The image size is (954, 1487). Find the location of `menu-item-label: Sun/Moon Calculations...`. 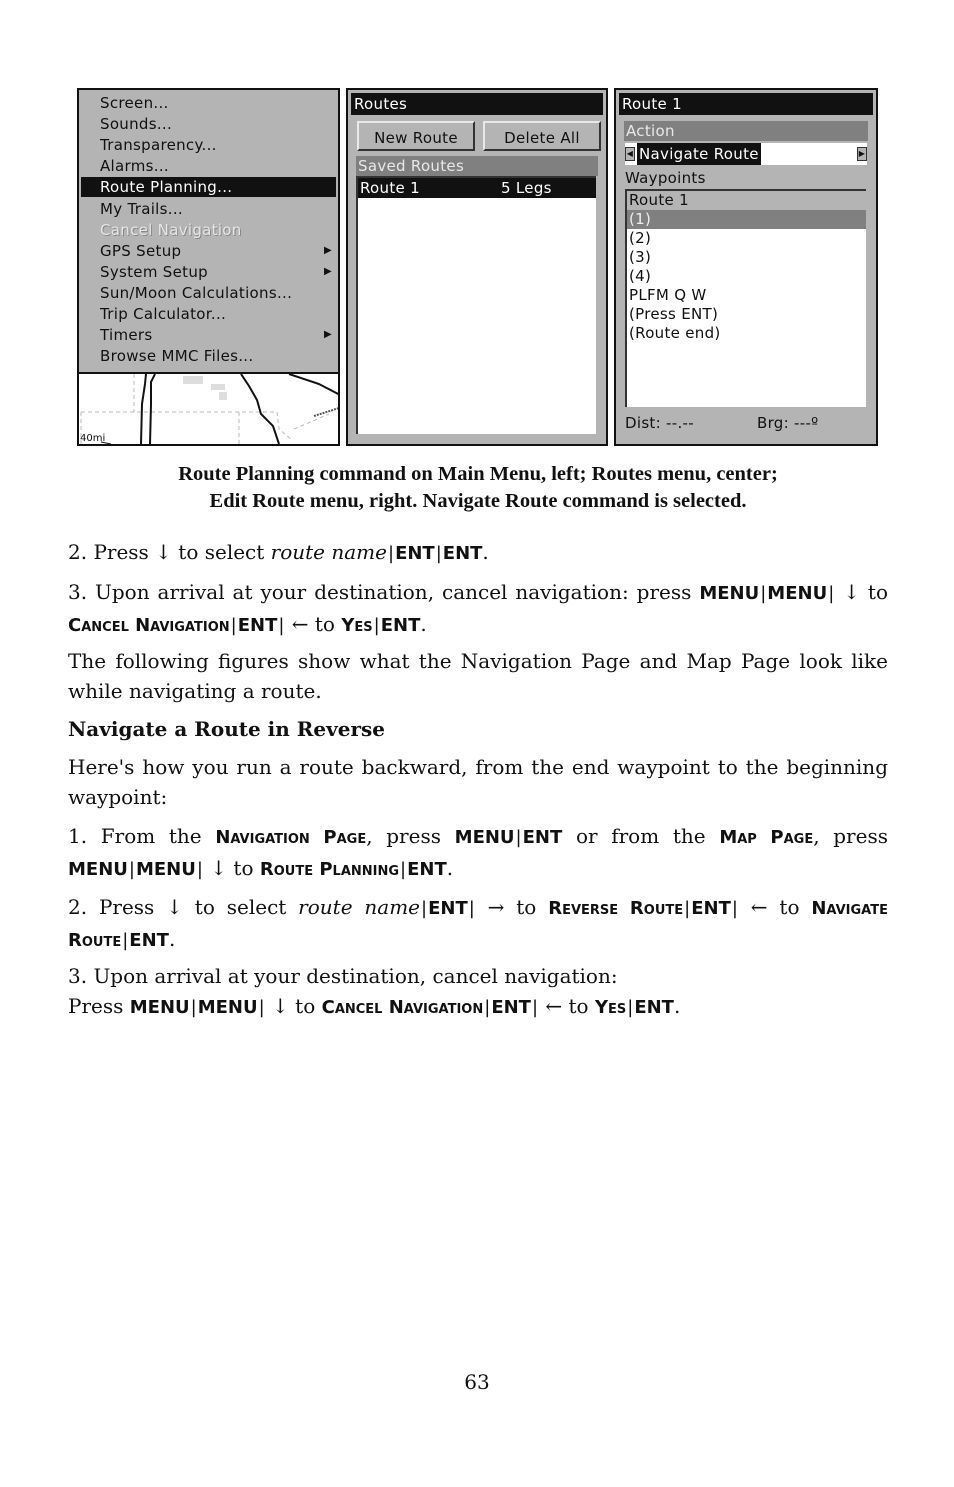

menu-item-label: Sun/Moon Calculations... is located at coordinates (196, 292).